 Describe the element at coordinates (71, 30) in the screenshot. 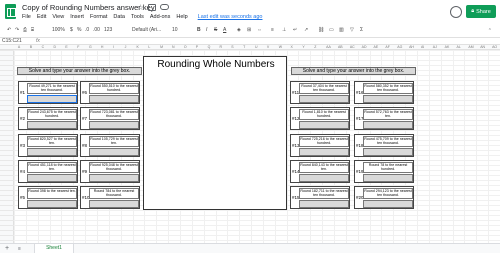

I see `currency-button: $` at that location.